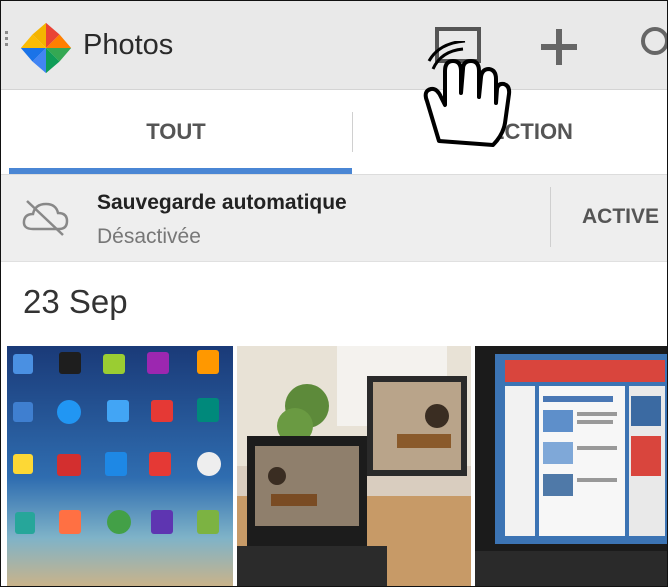  I want to click on cast-icon, so click(455, 47).